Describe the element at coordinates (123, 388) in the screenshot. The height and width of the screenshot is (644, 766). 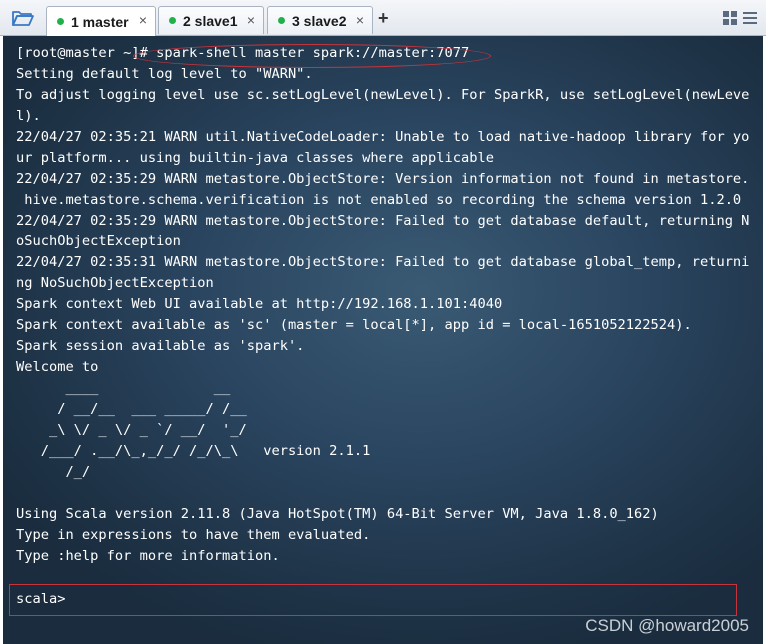
I see `terminal-line: ____ __` at that location.